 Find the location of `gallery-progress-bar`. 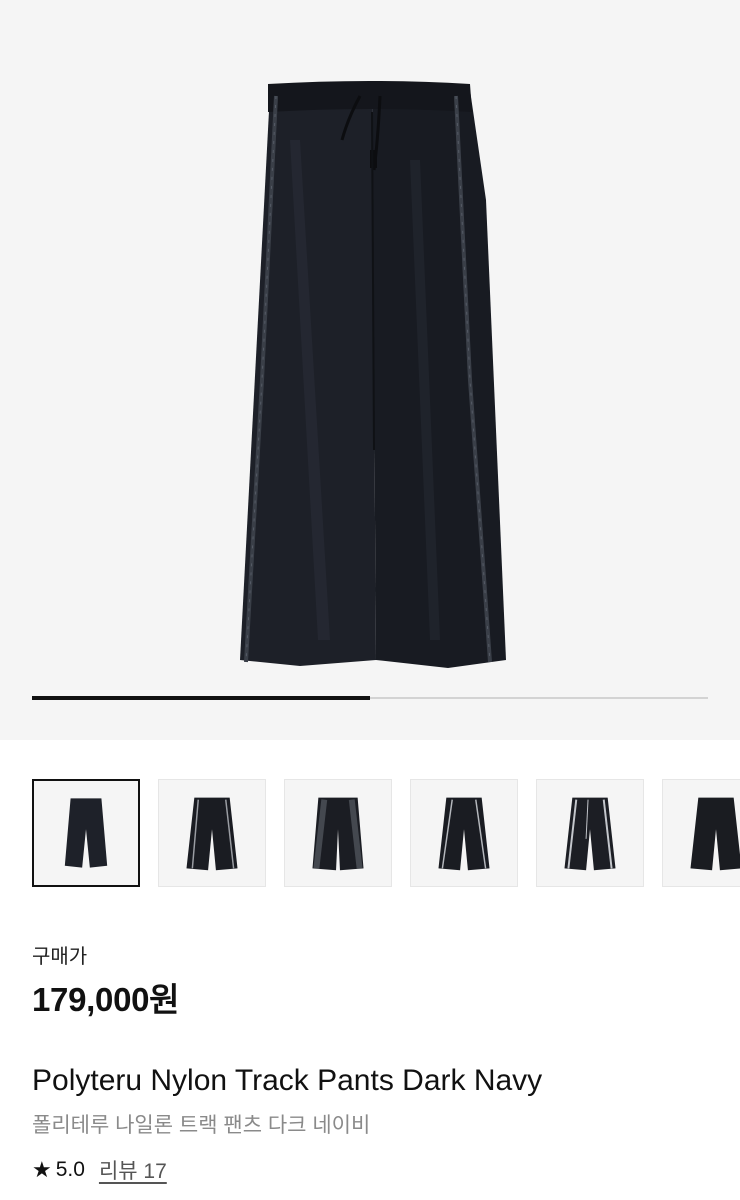

gallery-progress-bar is located at coordinates (370, 698).